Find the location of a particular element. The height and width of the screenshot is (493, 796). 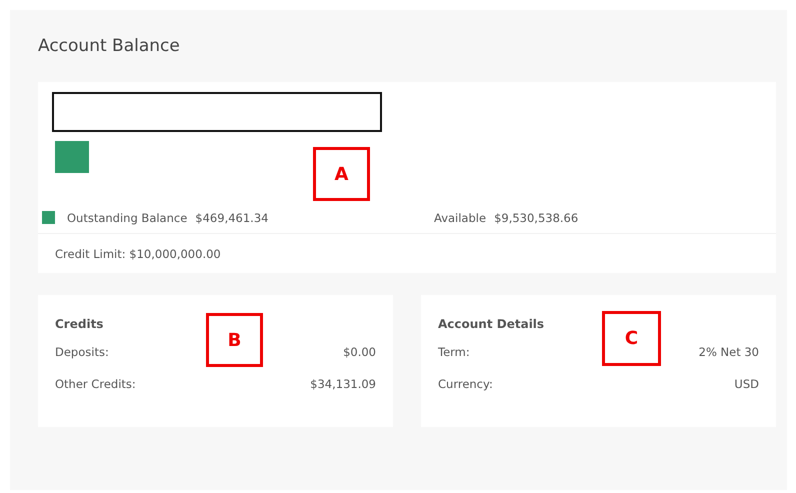

row-label: Deposits: is located at coordinates (82, 352).